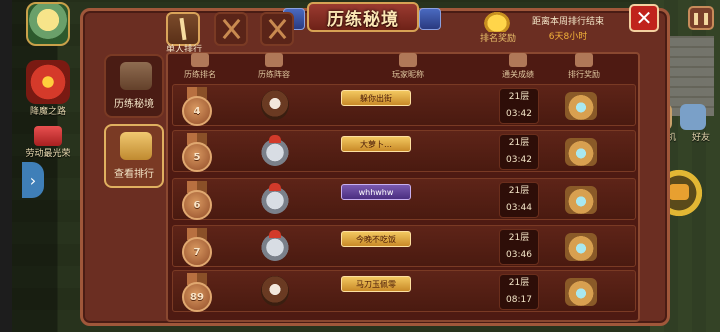 Image resolution: width=720 pixels, height=332 pixels. Describe the element at coordinates (376, 98) in the screenshot. I see `player-name: 躲你出街` at that location.